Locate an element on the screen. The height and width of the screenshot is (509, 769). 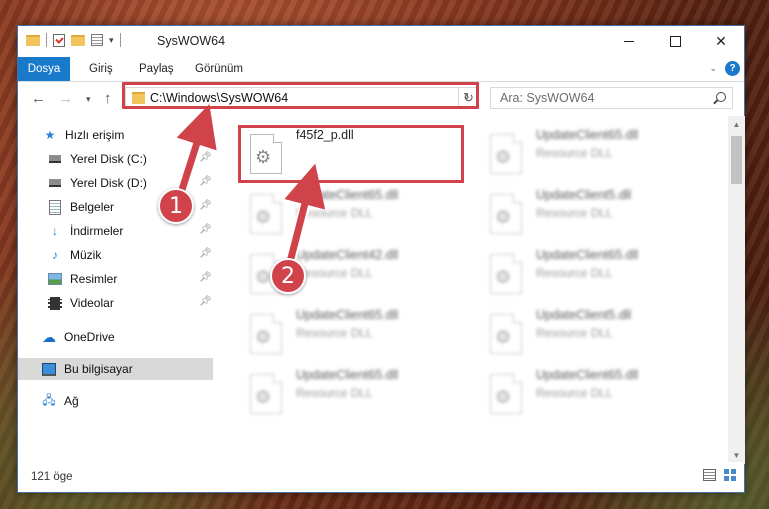
sidebar-item-pictures: Resimler 📌︎ is located at coordinates (115, 279).